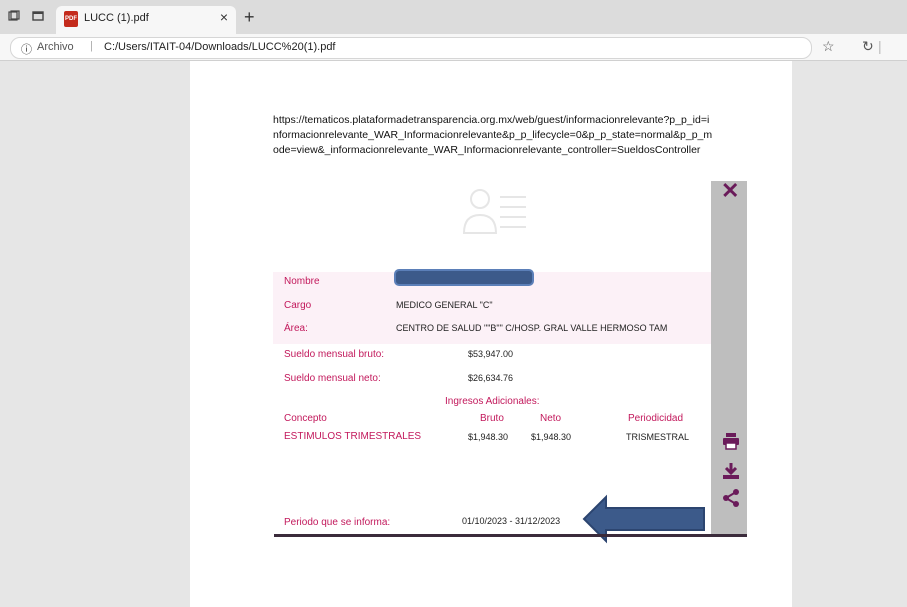  What do you see at coordinates (731, 498) in the screenshot?
I see `share-icon` at bounding box center [731, 498].